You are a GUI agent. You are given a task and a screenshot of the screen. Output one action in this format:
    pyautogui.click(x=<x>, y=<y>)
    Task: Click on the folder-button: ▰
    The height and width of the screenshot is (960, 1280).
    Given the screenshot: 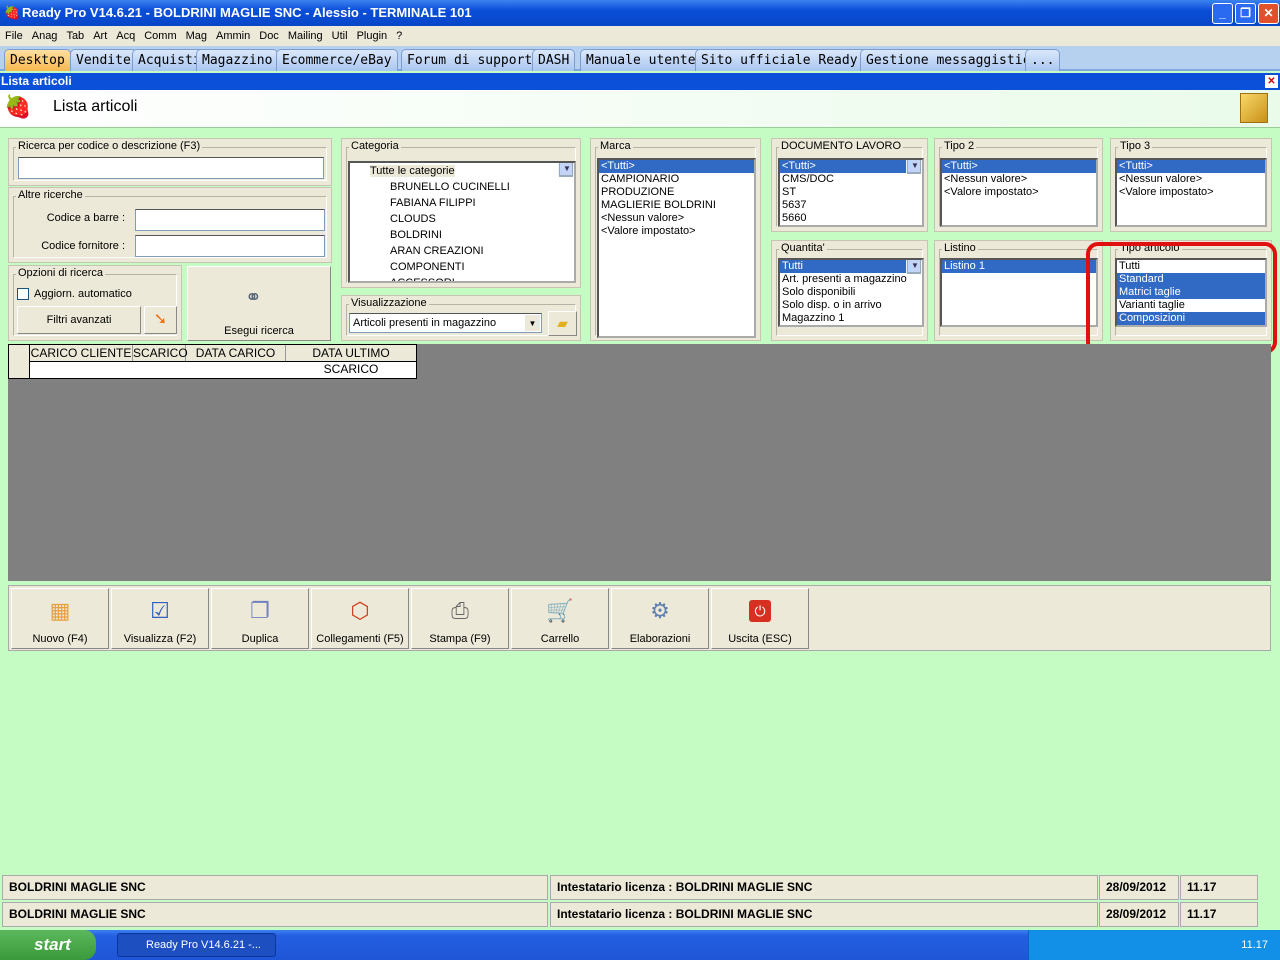 What is the action you would take?
    pyautogui.click(x=562, y=323)
    